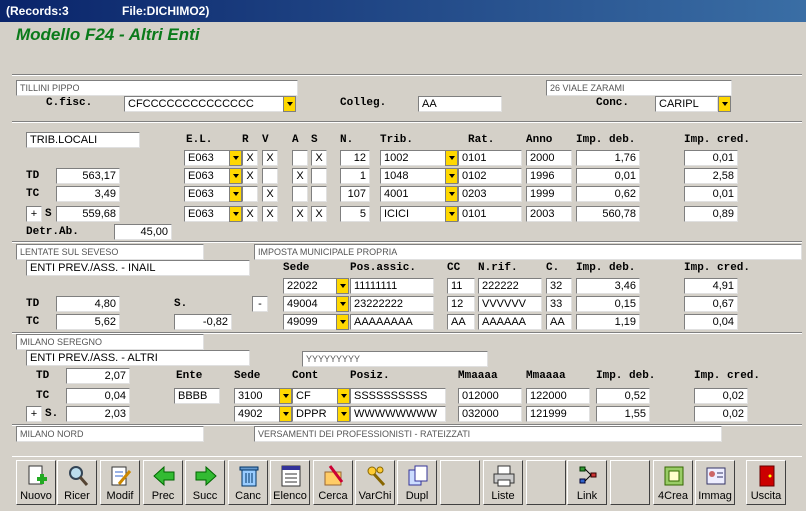  What do you see at coordinates (608, 322) in the screenshot?
I see `inail-deb-field: 1,19` at bounding box center [608, 322].